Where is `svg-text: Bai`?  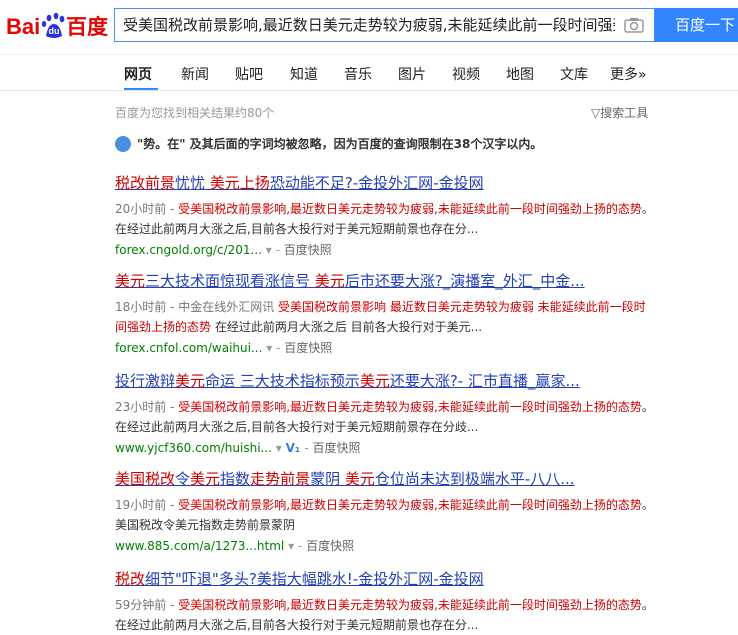 svg-text: Bai is located at coordinates (23, 26).